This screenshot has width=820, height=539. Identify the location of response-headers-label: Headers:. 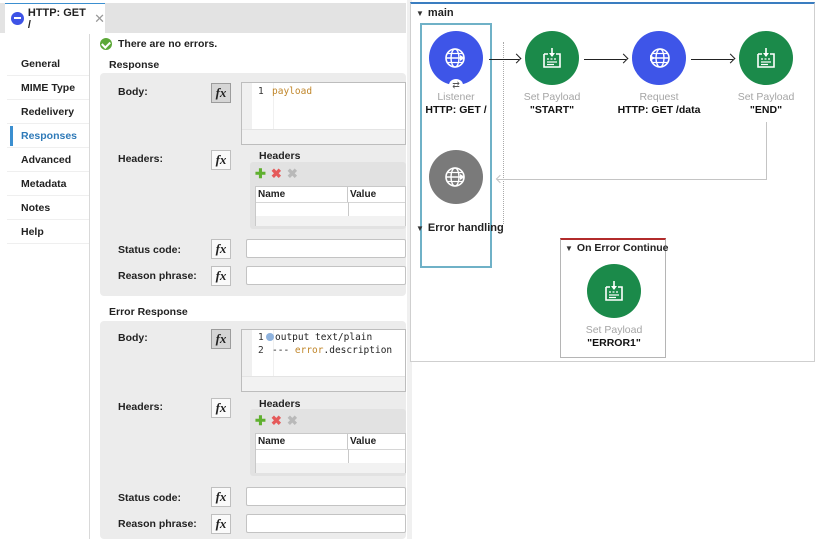
(140, 159).